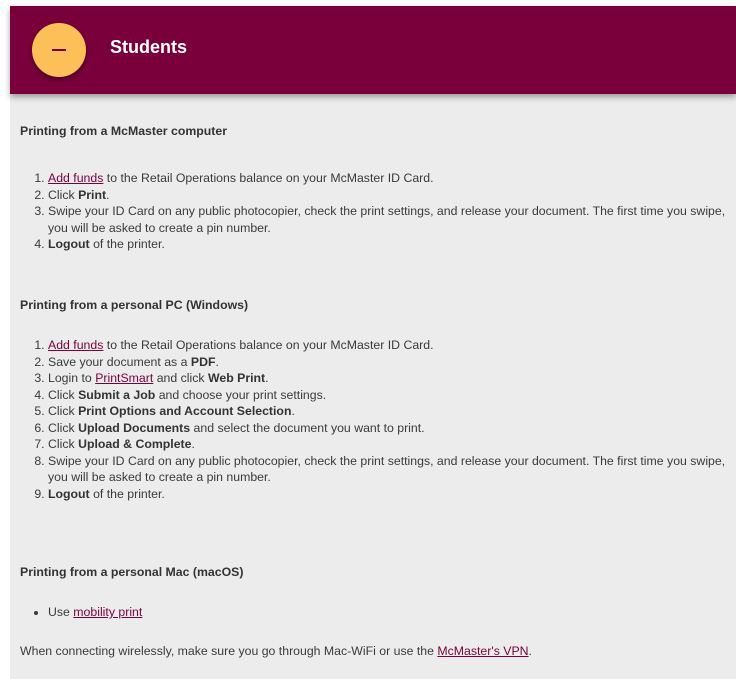 This screenshot has width=736, height=679. I want to click on step-text: Login to, so click(72, 378).